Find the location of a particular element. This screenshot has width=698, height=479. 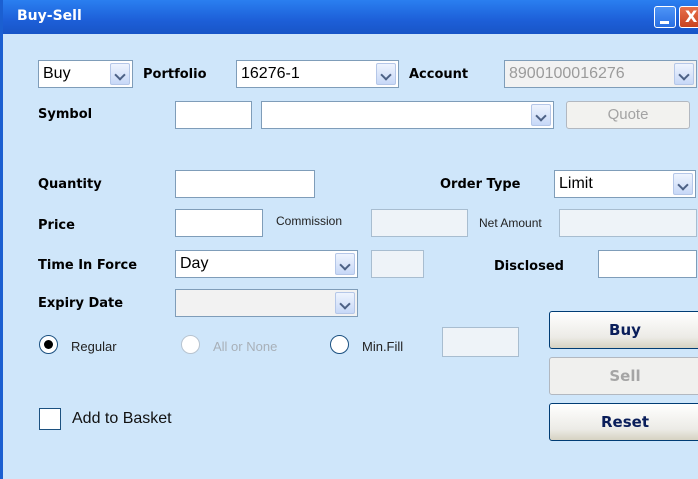

disclosed-label: Disclosed is located at coordinates (529, 266).